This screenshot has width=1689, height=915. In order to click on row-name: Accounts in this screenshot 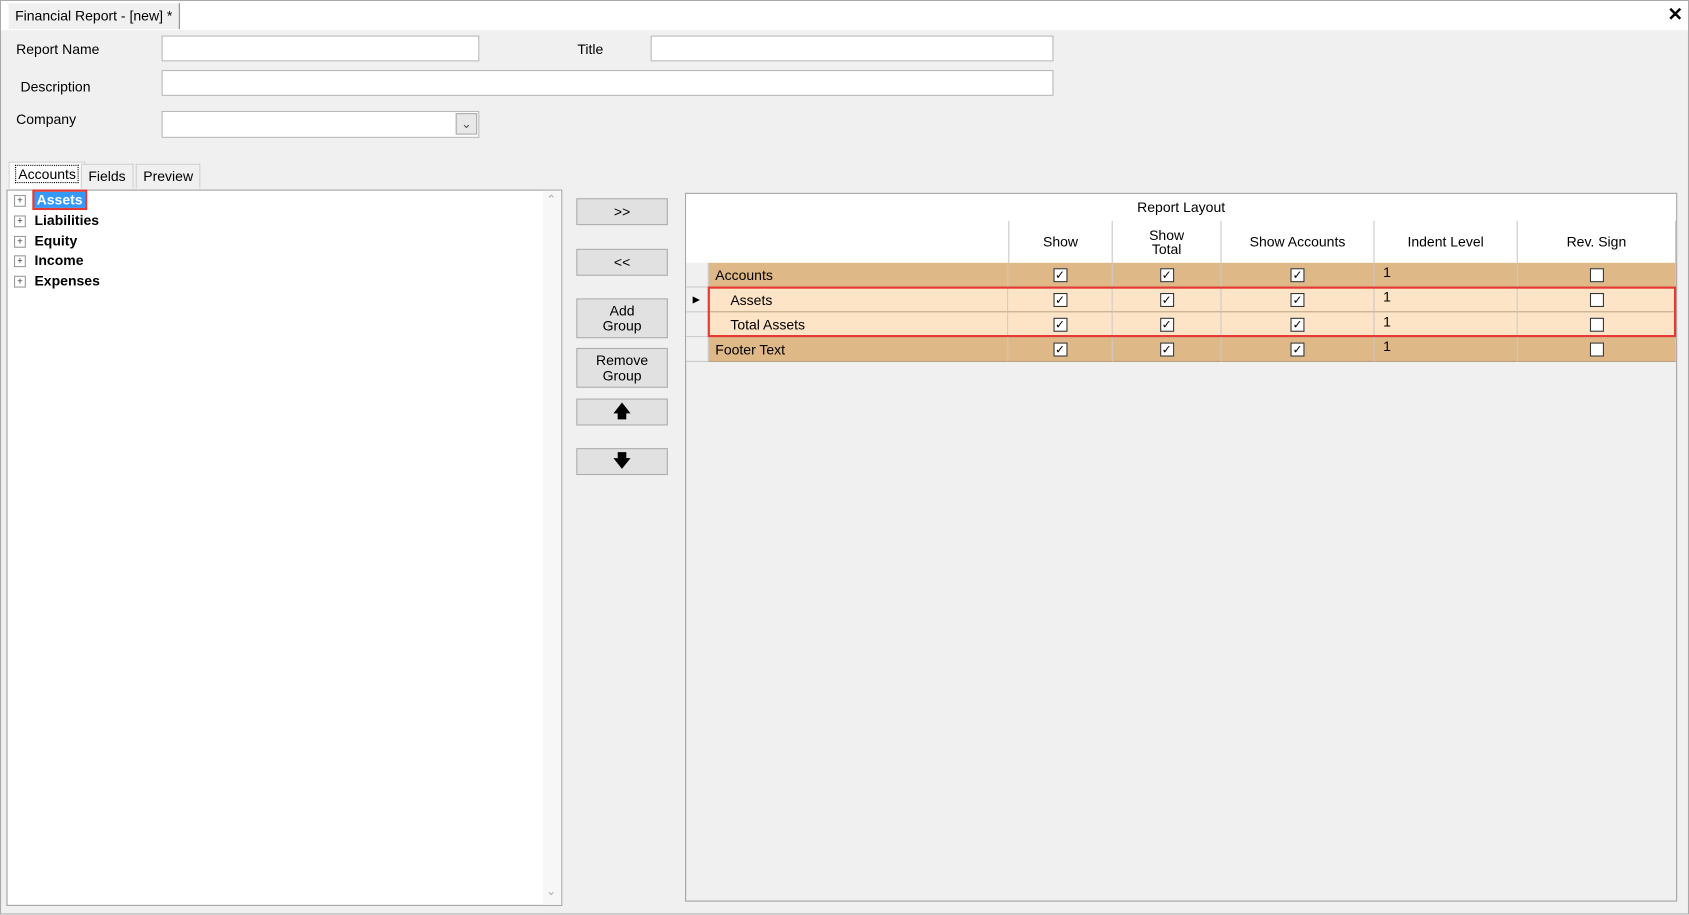, I will do `click(858, 275)`.